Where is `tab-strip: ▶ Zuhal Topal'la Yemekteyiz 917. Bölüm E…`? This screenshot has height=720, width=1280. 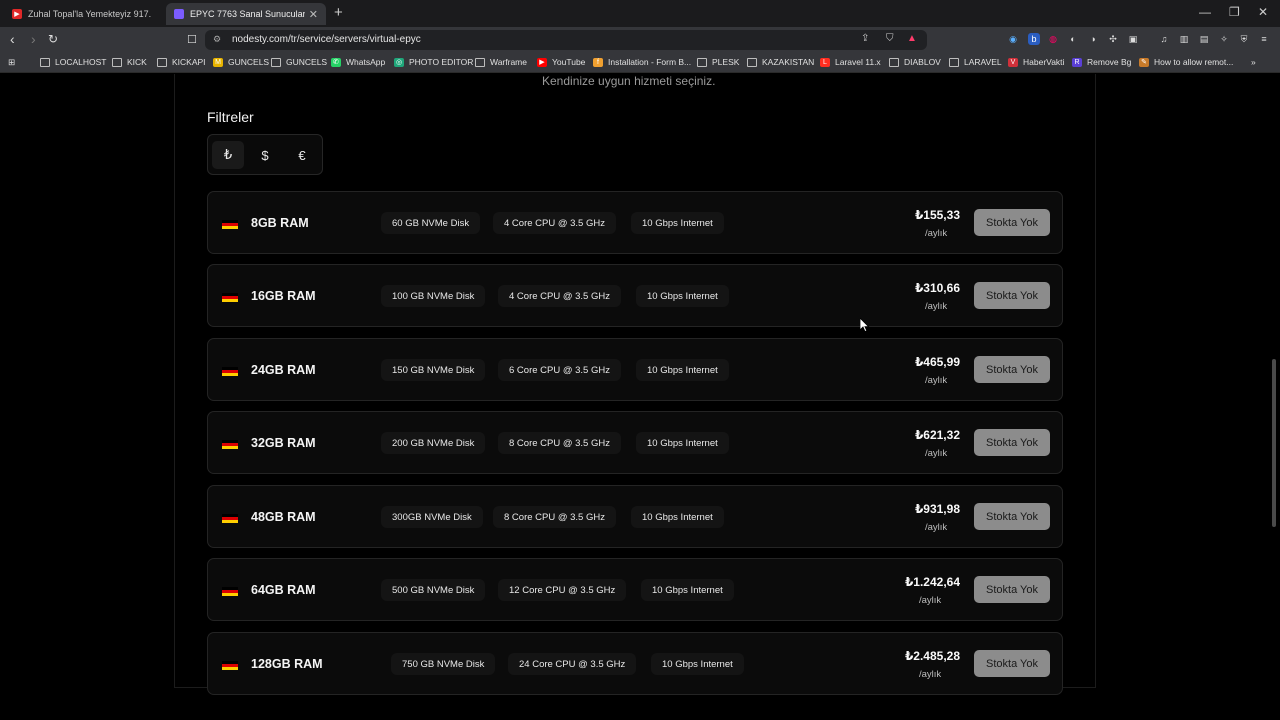
tab-strip: ▶ Zuhal Topal'la Yemekteyiz 917. Bölüm E… is located at coordinates (640, 13).